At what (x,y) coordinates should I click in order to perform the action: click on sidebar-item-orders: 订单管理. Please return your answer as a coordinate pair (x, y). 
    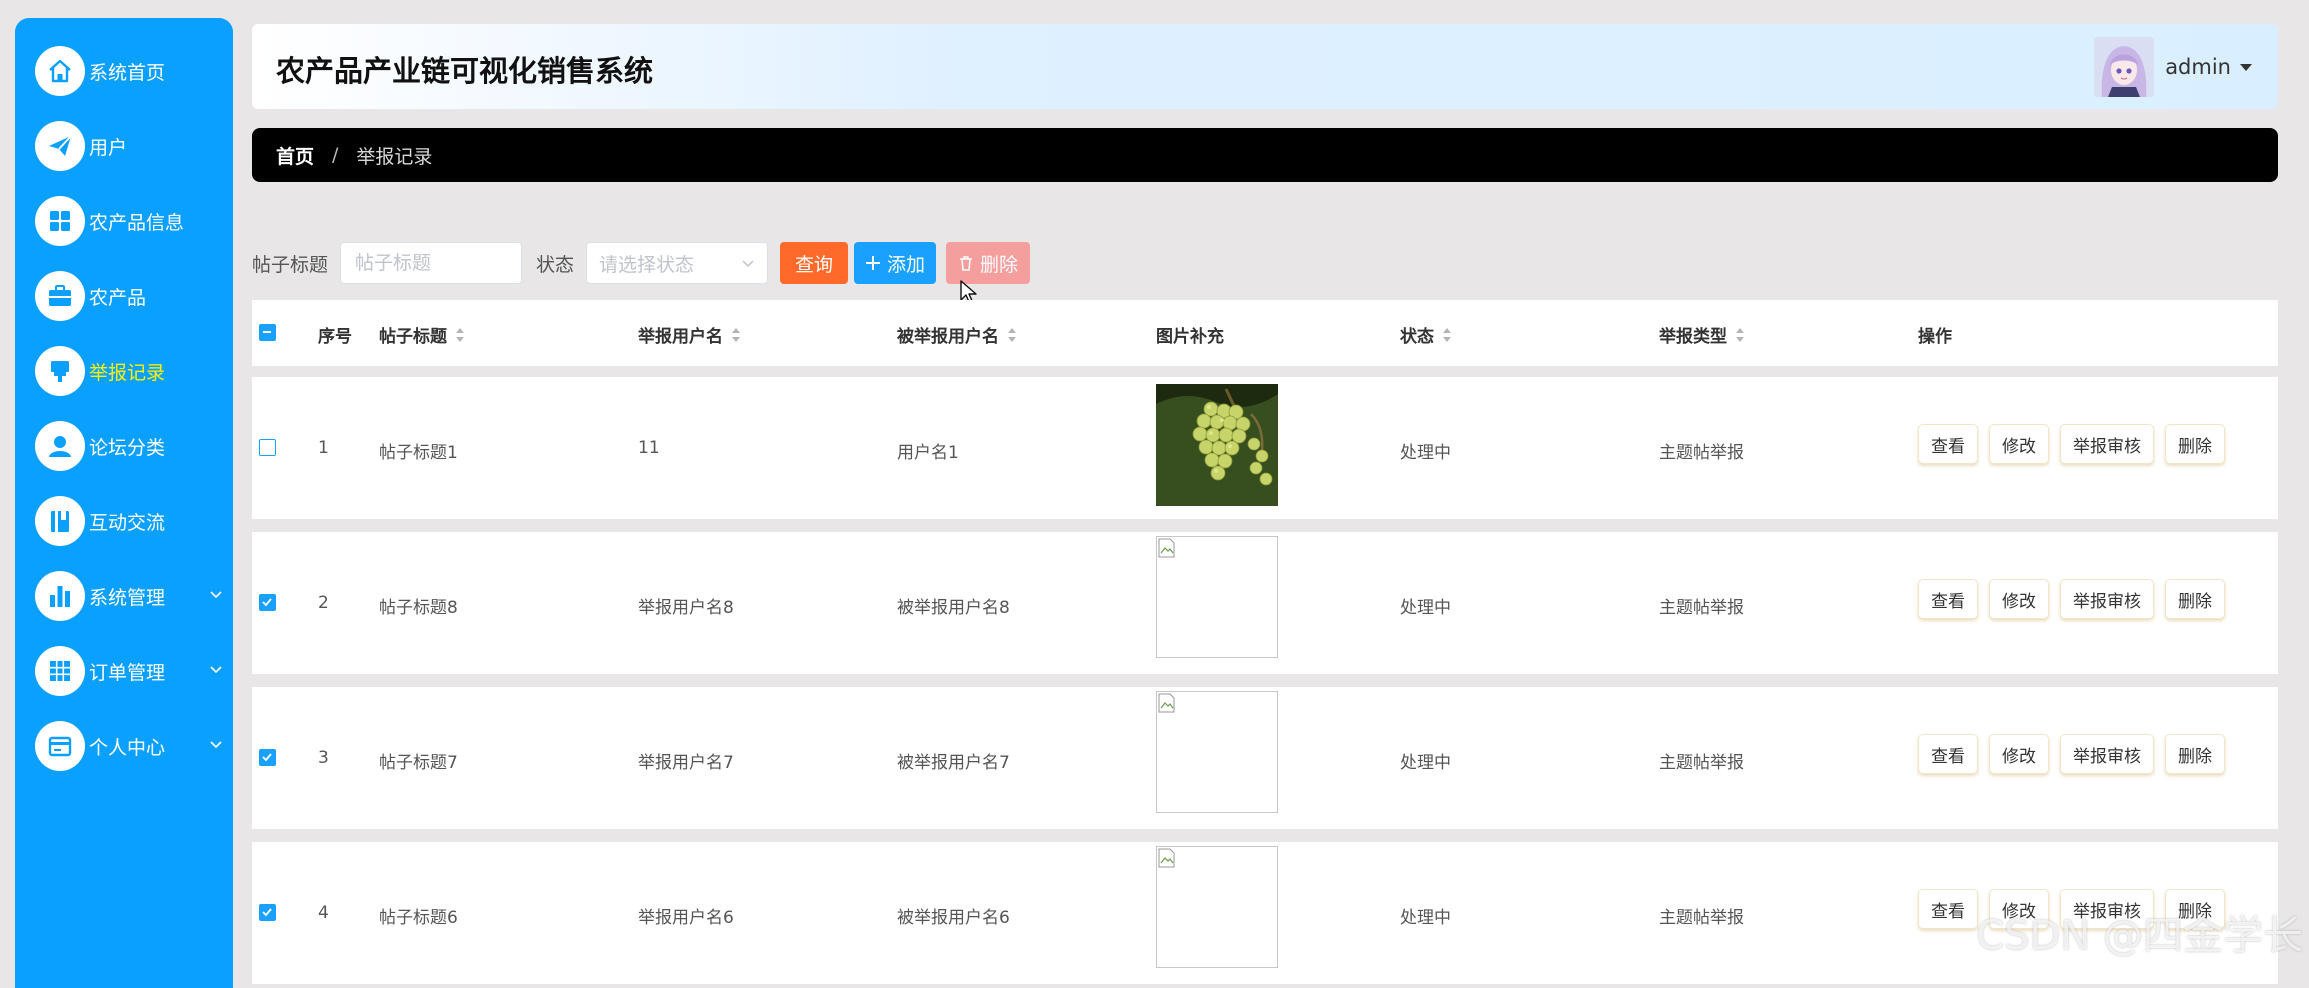
    Looking at the image, I should click on (130, 671).